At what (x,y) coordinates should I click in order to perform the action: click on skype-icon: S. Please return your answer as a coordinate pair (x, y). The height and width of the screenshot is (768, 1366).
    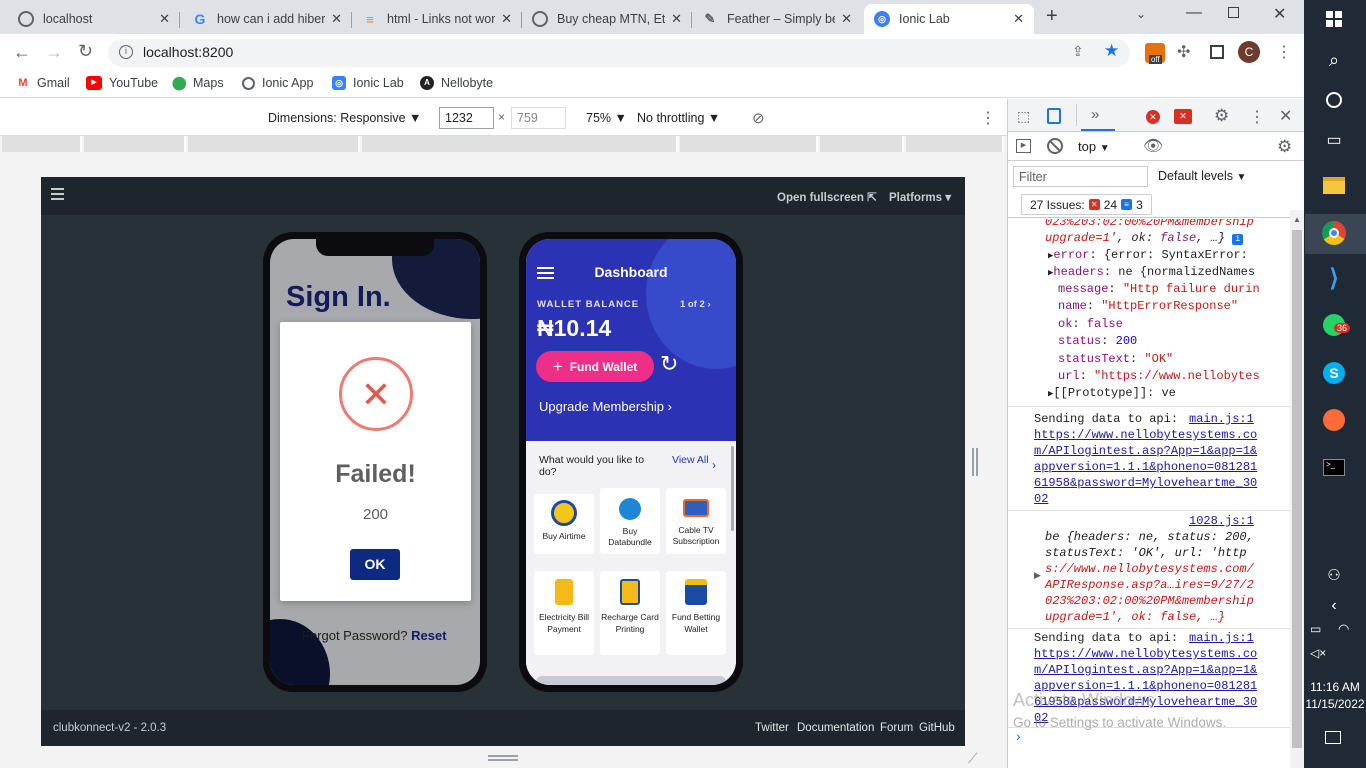
    Looking at the image, I should click on (1334, 373).